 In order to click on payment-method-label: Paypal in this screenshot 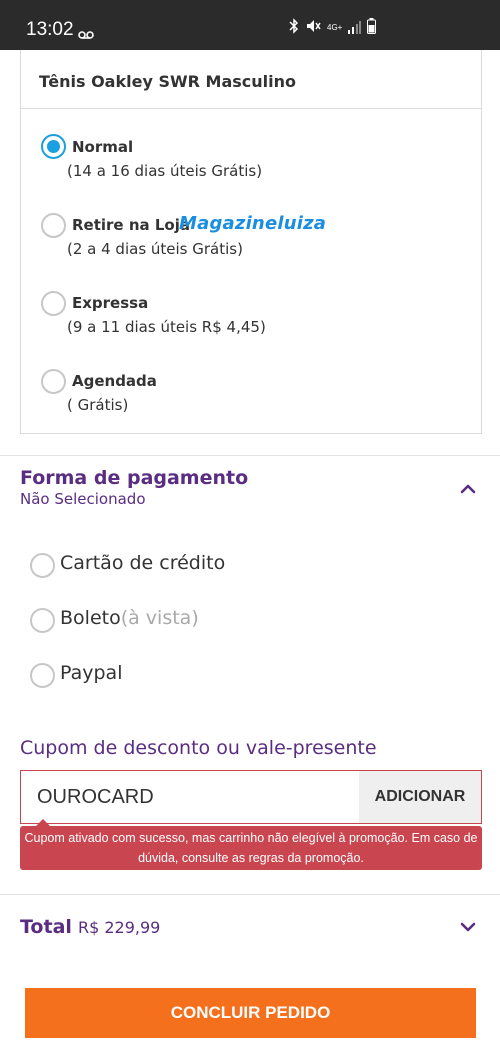, I will do `click(91, 673)`.